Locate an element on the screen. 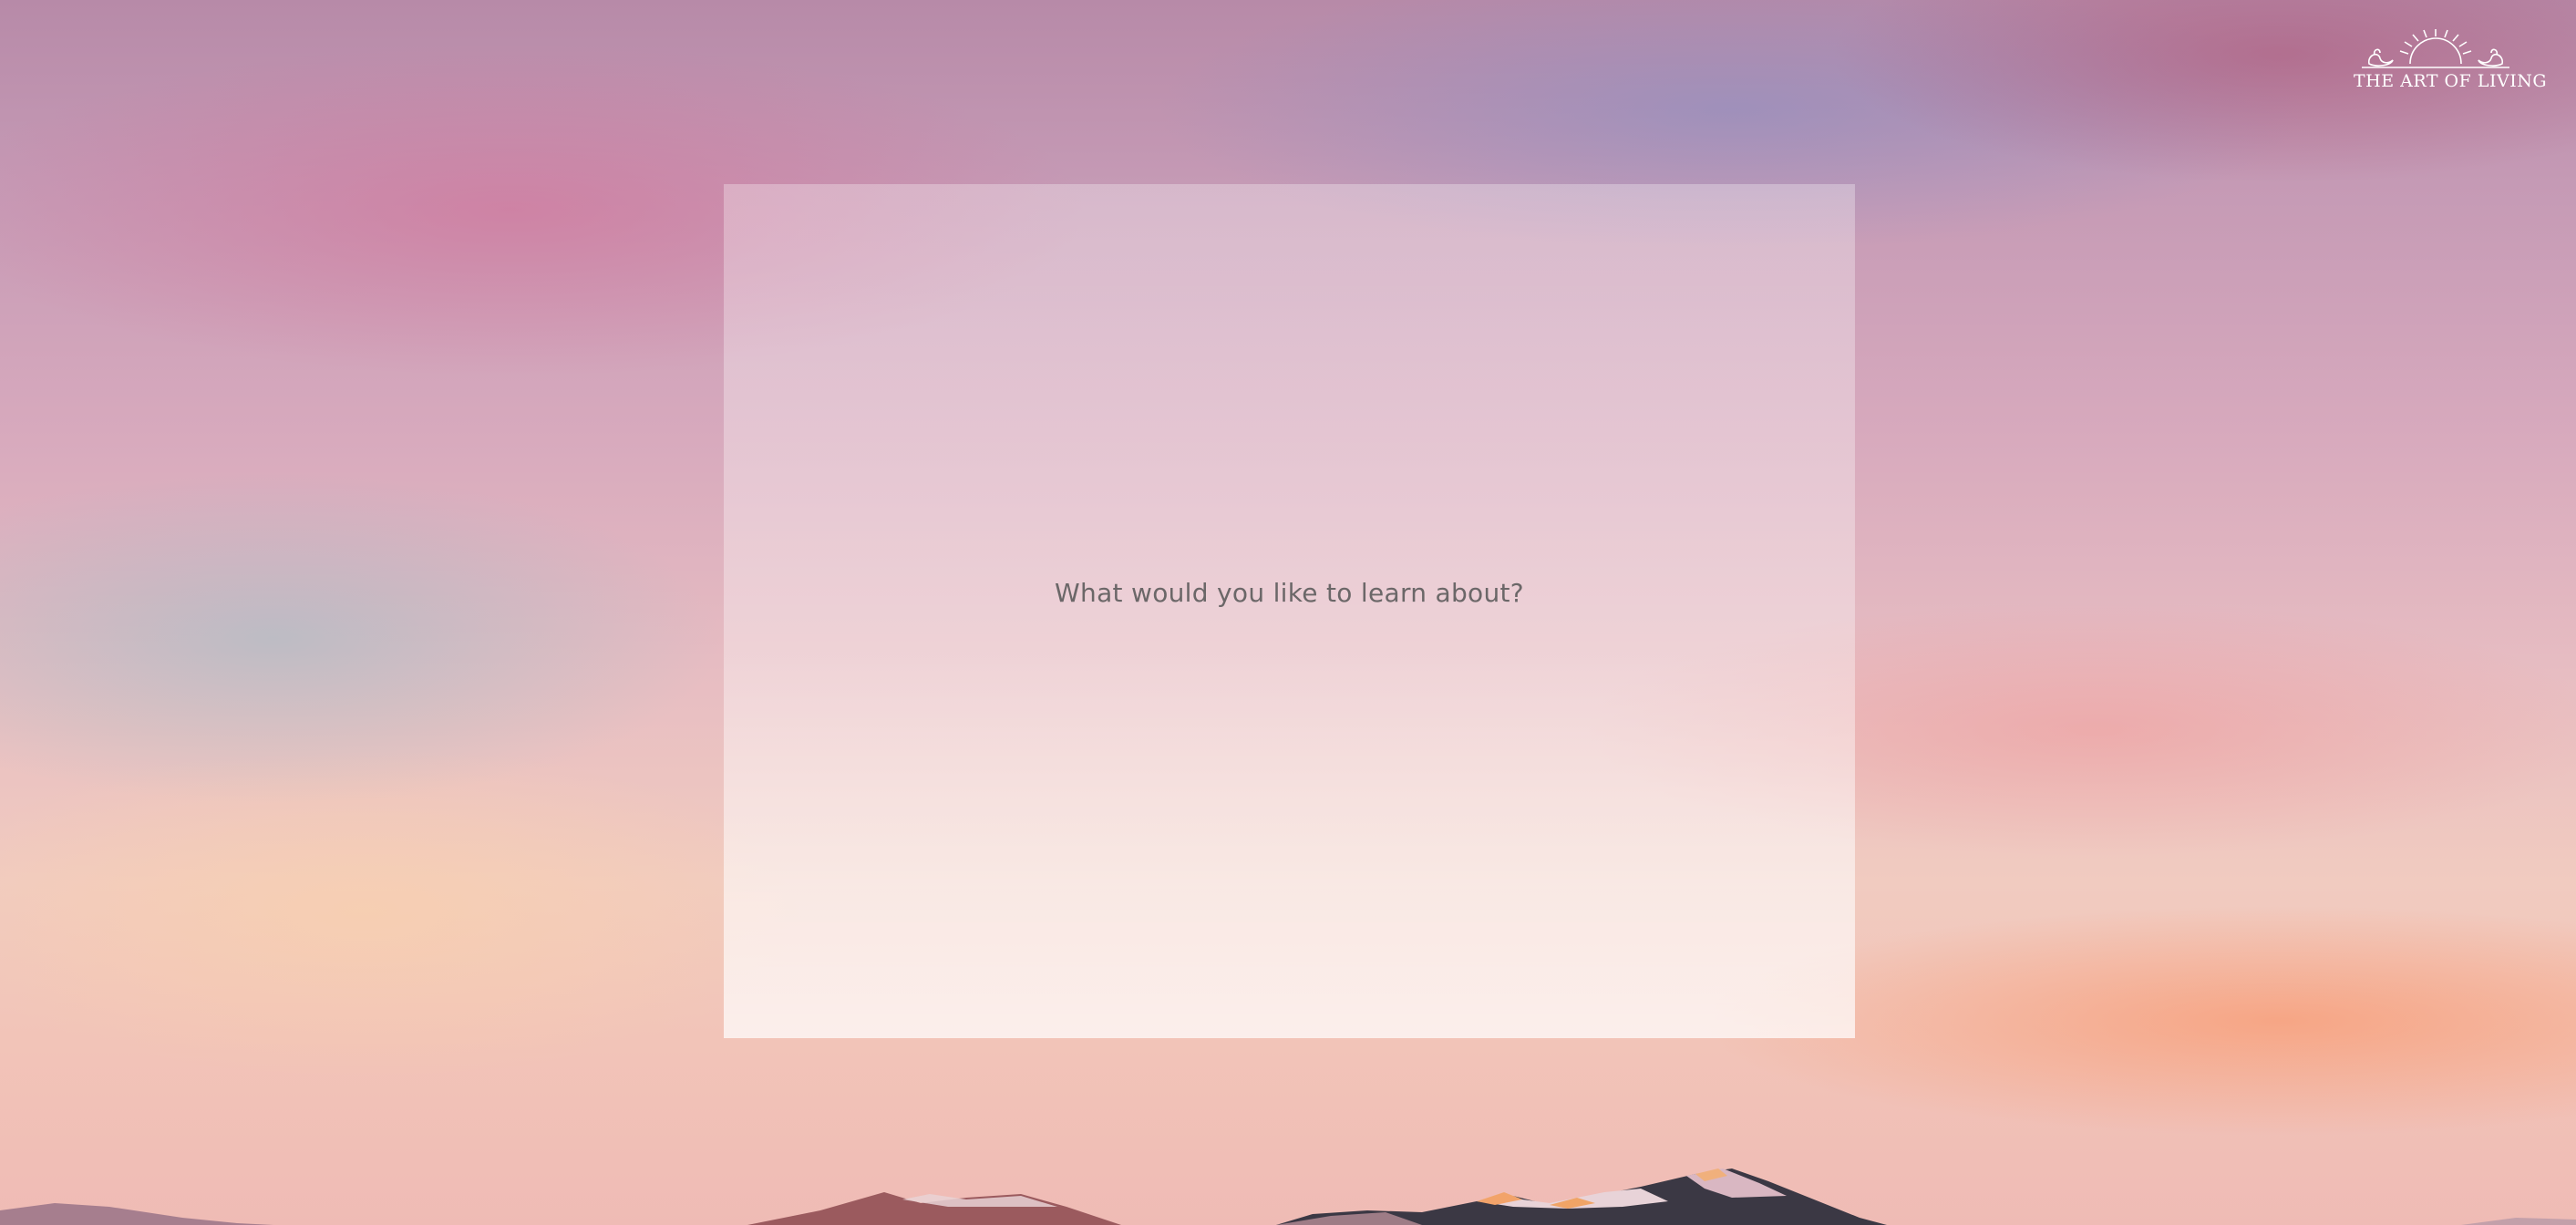  logo-text: THE ART OF LIVING is located at coordinates (2451, 81).